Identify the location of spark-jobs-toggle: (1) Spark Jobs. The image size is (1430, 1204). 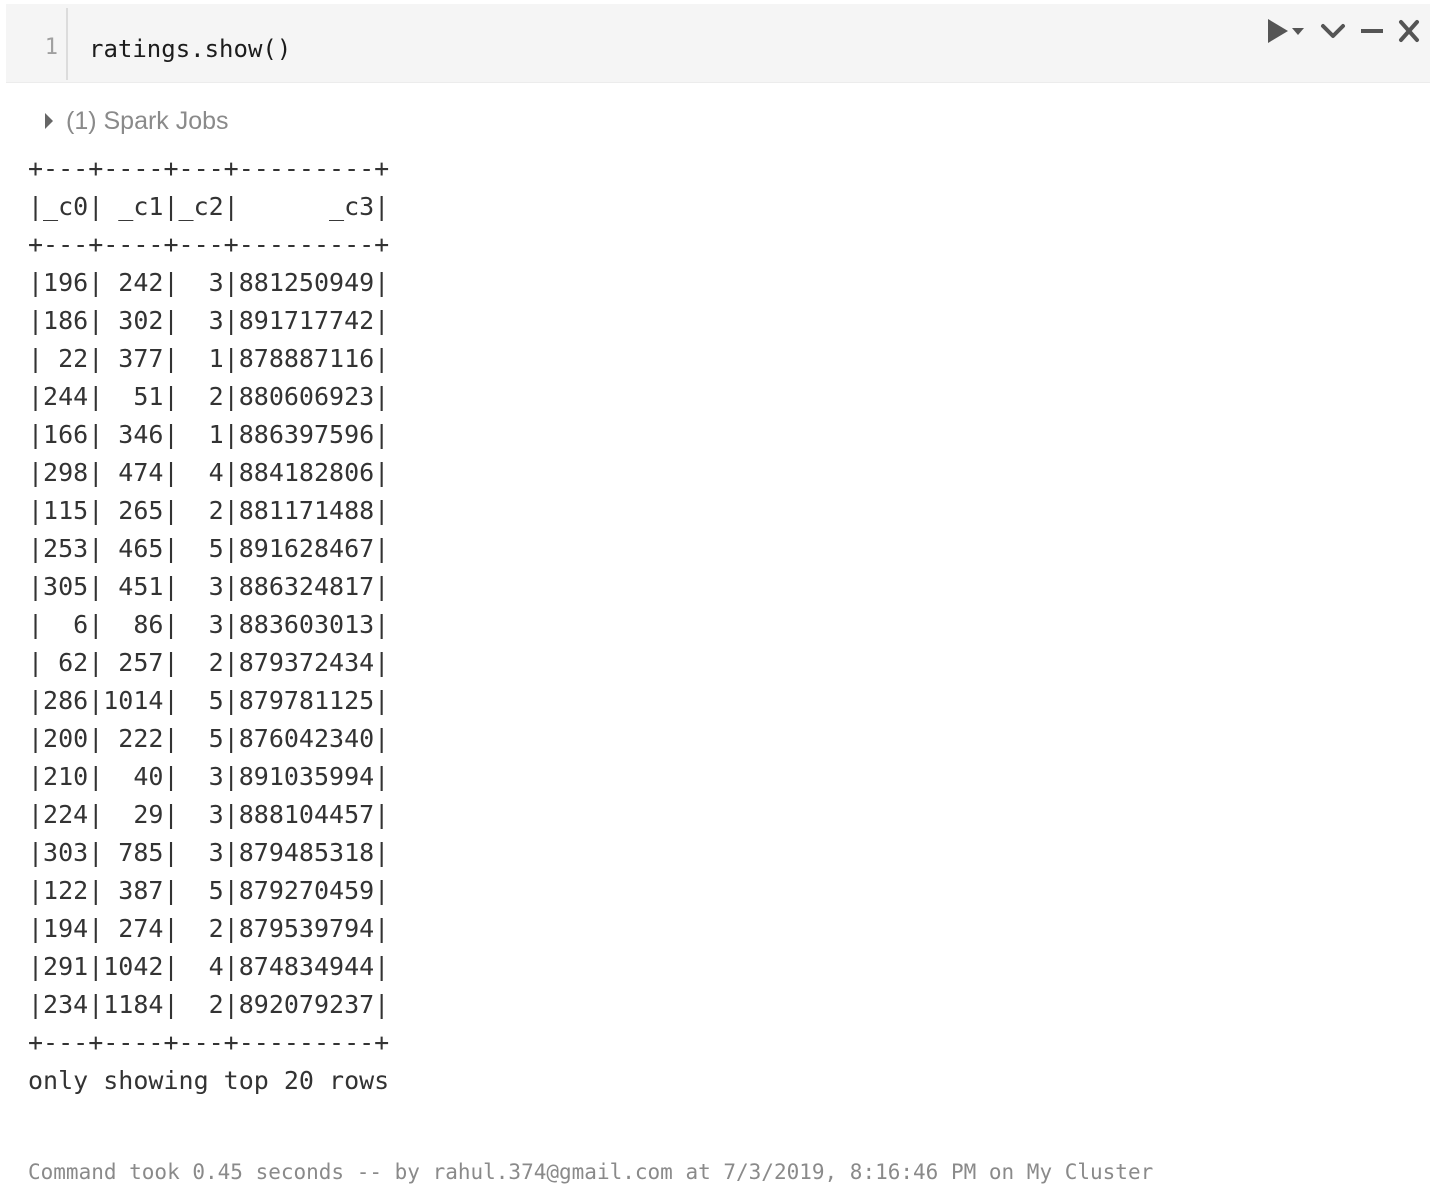
(136, 121).